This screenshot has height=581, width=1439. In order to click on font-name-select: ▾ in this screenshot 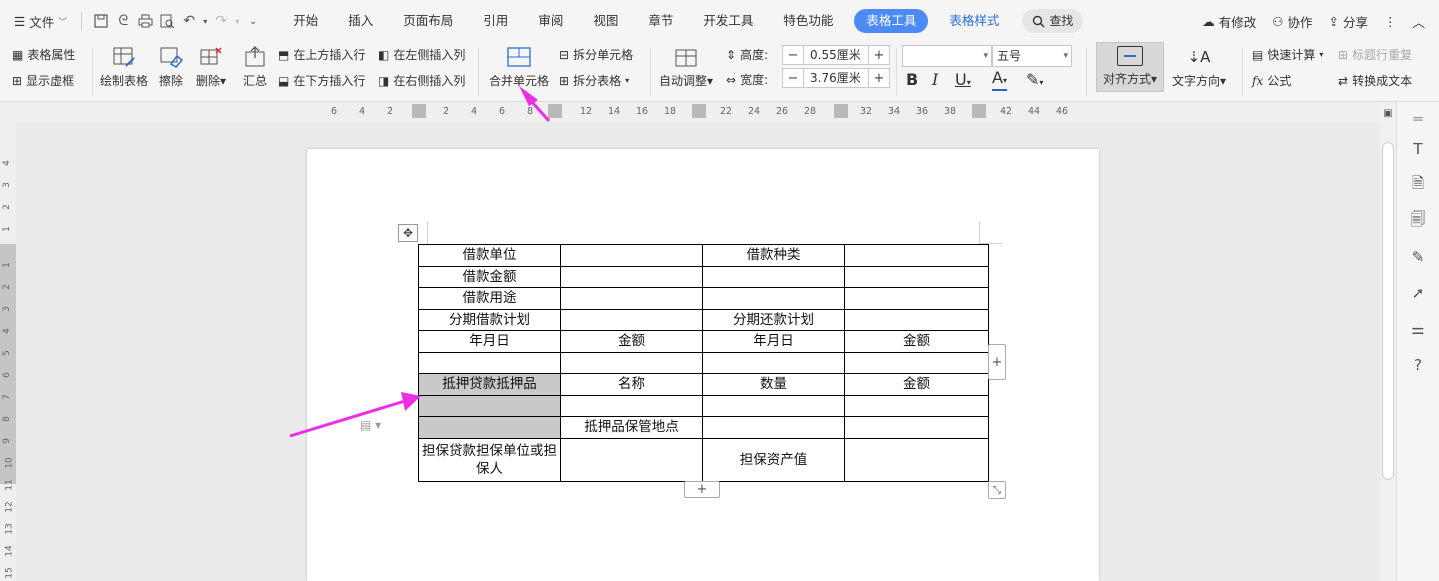, I will do `click(947, 56)`.